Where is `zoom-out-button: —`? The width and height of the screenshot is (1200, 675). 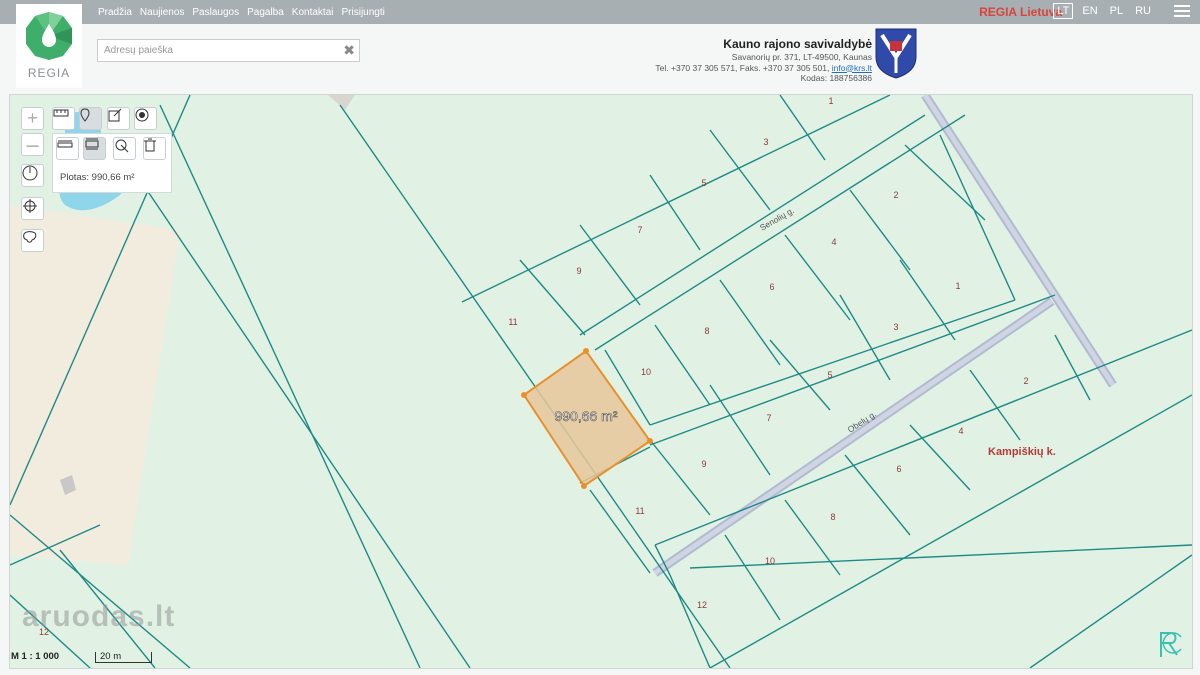 zoom-out-button: — is located at coordinates (32, 144).